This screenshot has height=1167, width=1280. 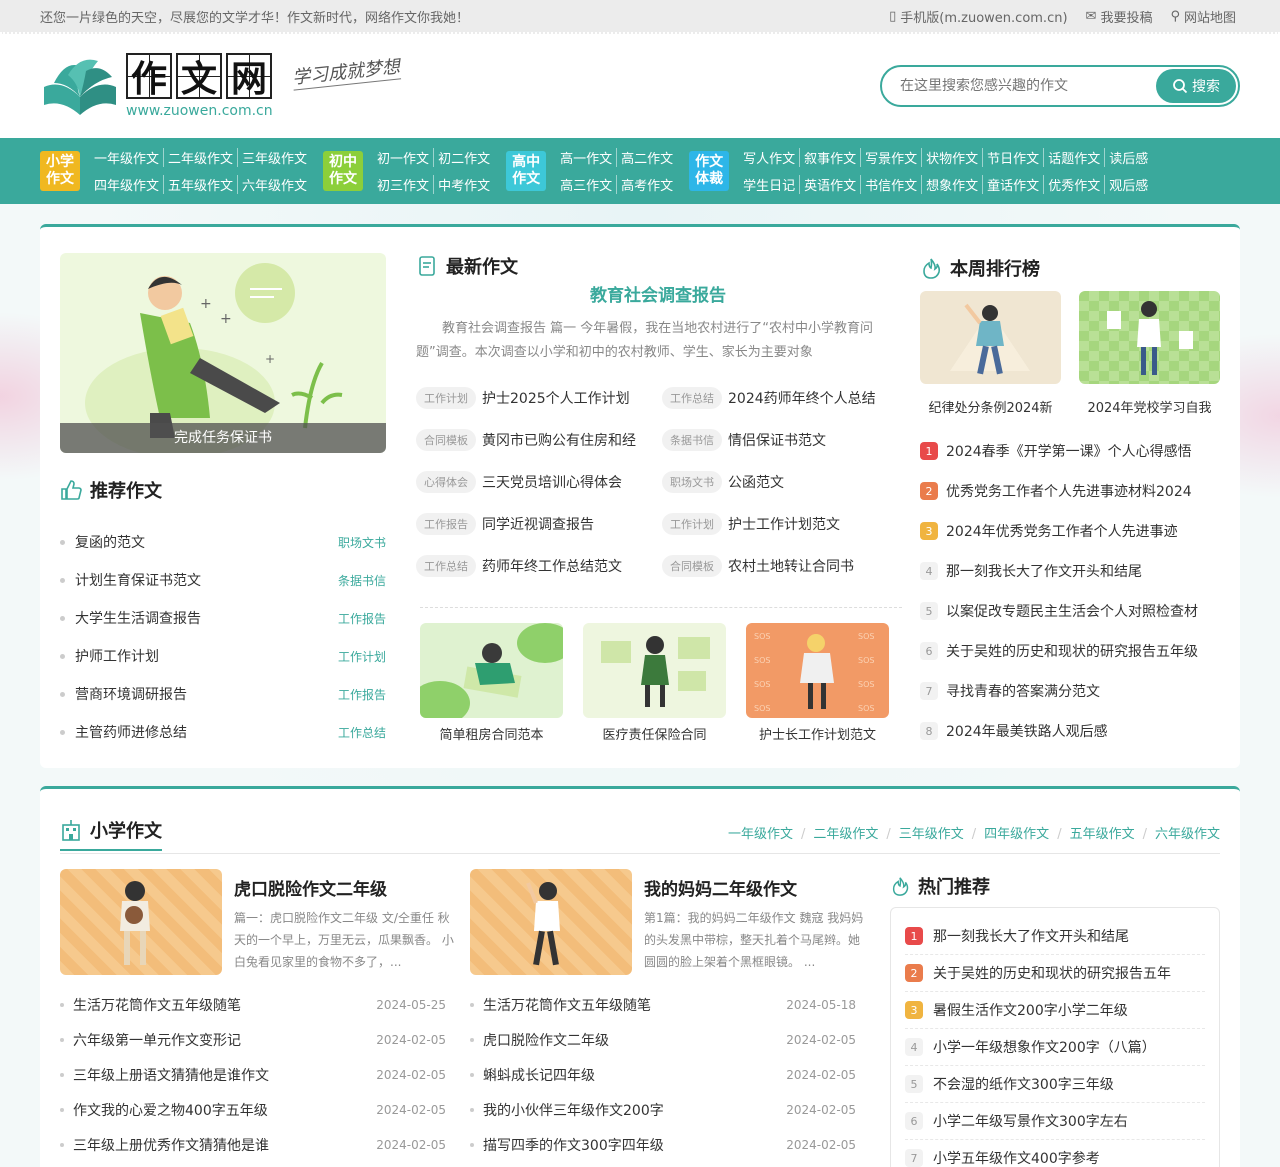 What do you see at coordinates (1006, 832) in the screenshot?
I see `grade-tab: 四年级作文` at bounding box center [1006, 832].